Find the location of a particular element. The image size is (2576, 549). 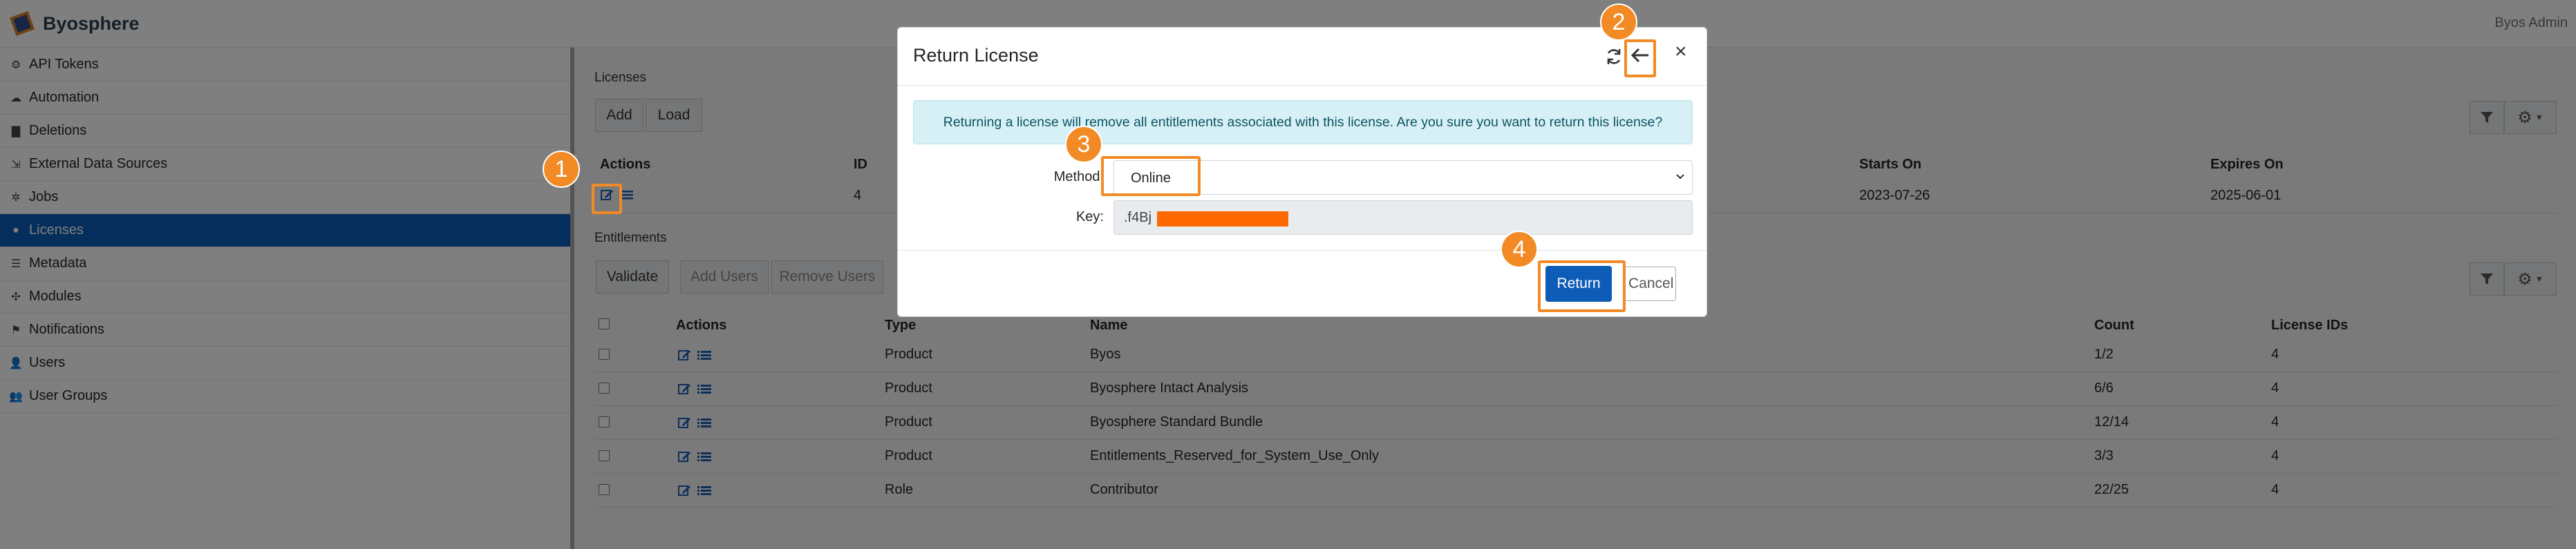

callout-badge-3: 3 is located at coordinates (1083, 144).